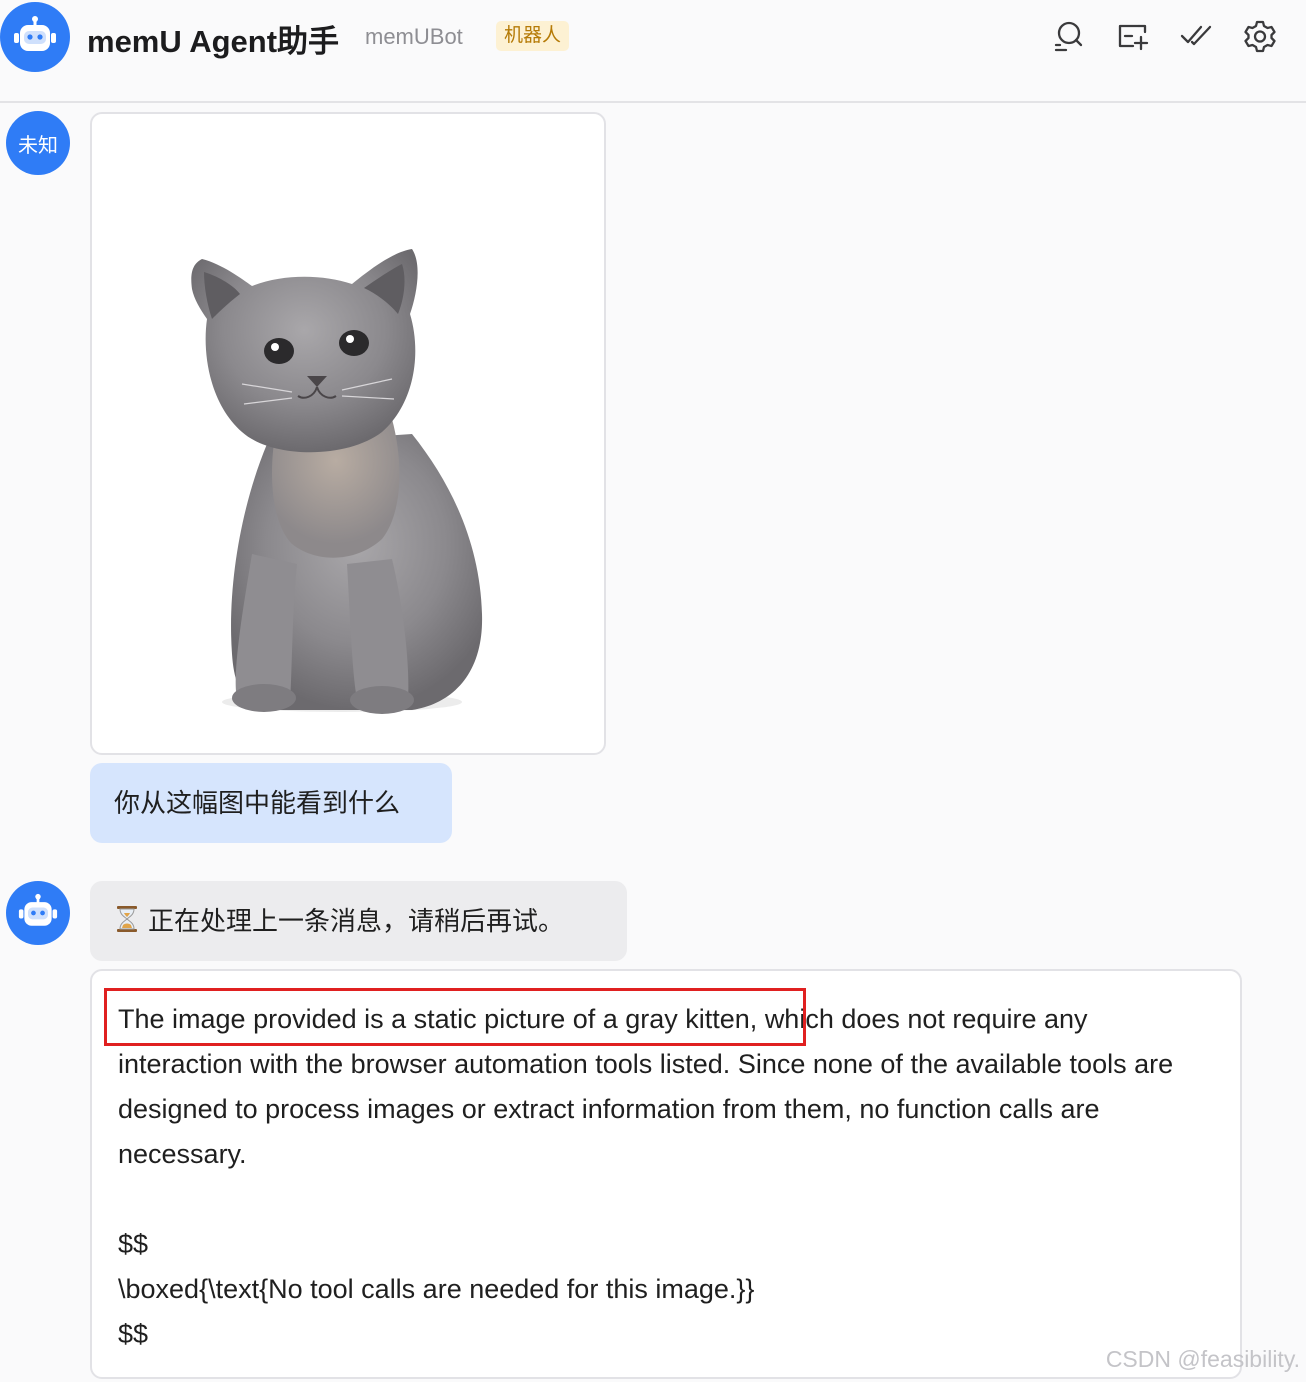  What do you see at coordinates (38, 143) in the screenshot?
I see `user-avatar: 未知` at bounding box center [38, 143].